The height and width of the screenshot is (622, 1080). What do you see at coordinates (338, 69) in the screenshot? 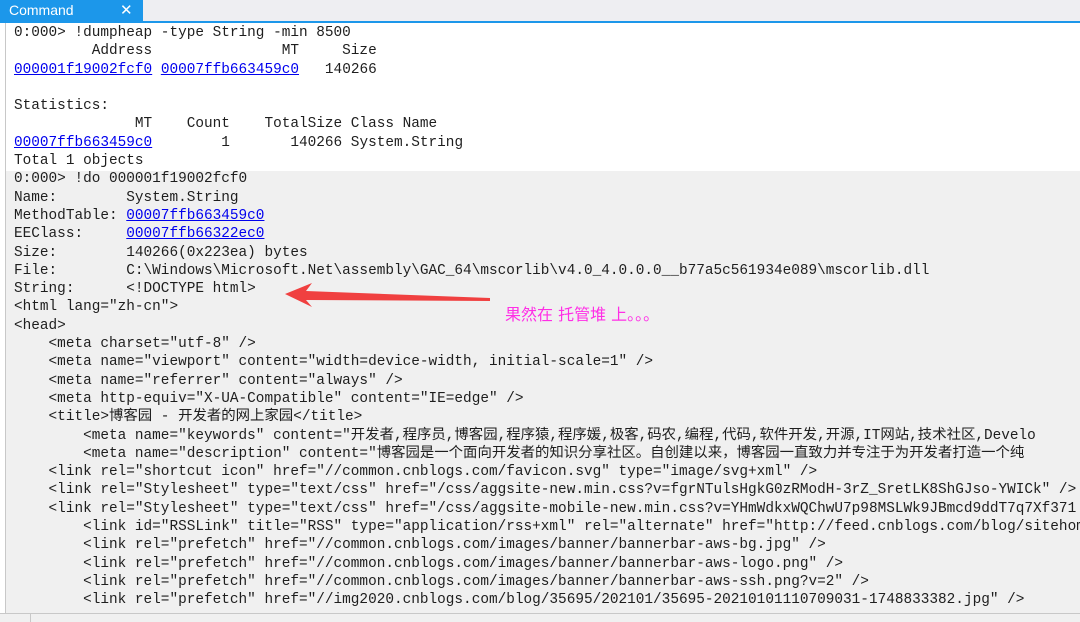
I see `output-text: 140266` at bounding box center [338, 69].